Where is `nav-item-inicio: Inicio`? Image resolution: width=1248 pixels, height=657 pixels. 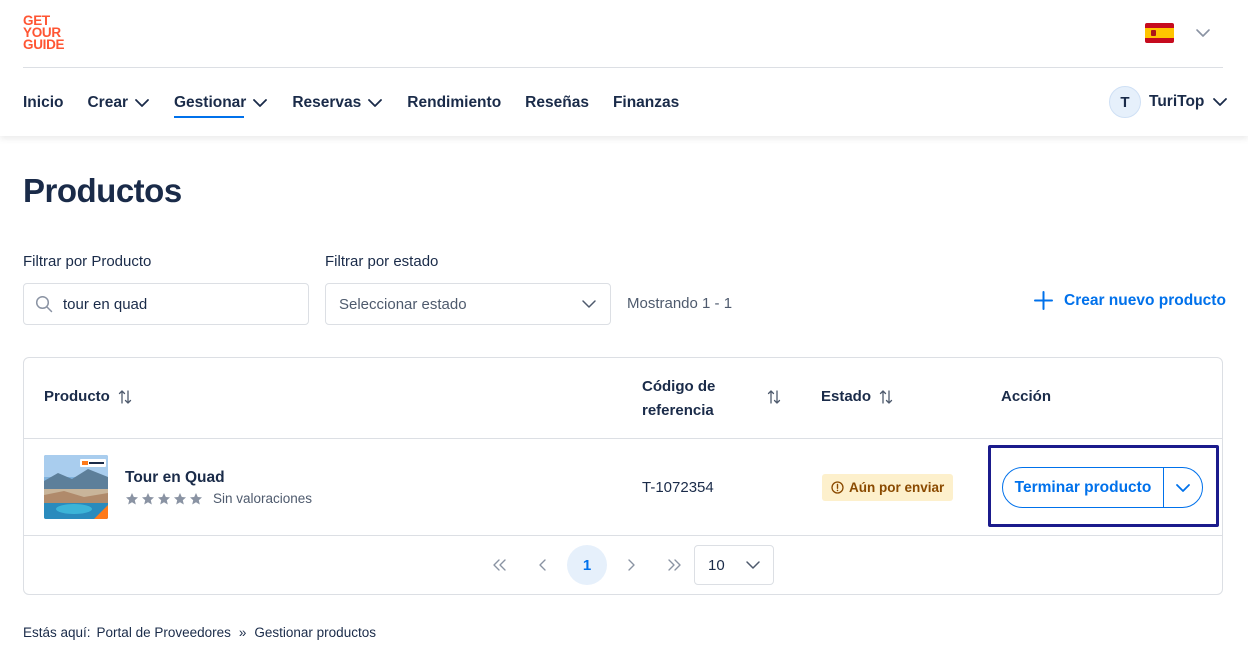
nav-item-inicio: Inicio is located at coordinates (43, 103).